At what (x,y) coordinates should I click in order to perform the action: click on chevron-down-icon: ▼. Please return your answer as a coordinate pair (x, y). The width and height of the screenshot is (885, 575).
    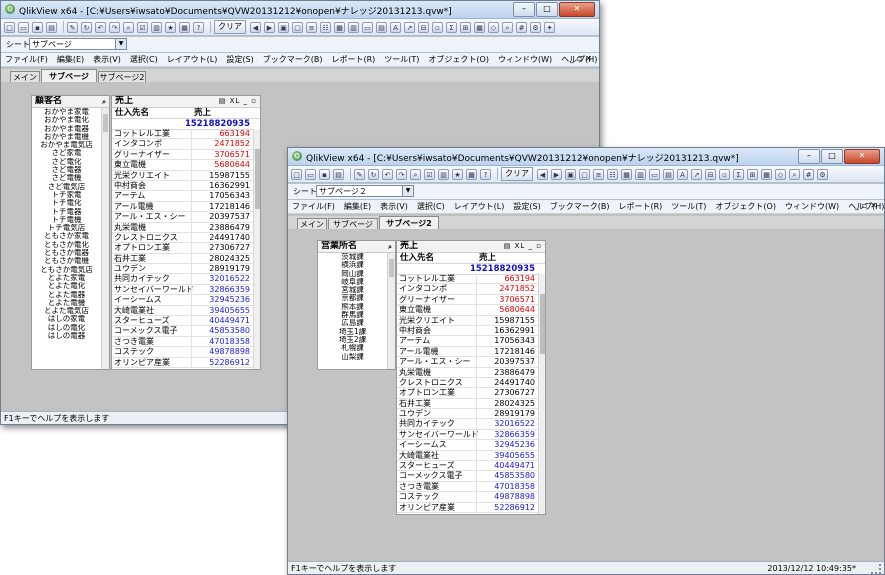
    Looking at the image, I should click on (407, 191).